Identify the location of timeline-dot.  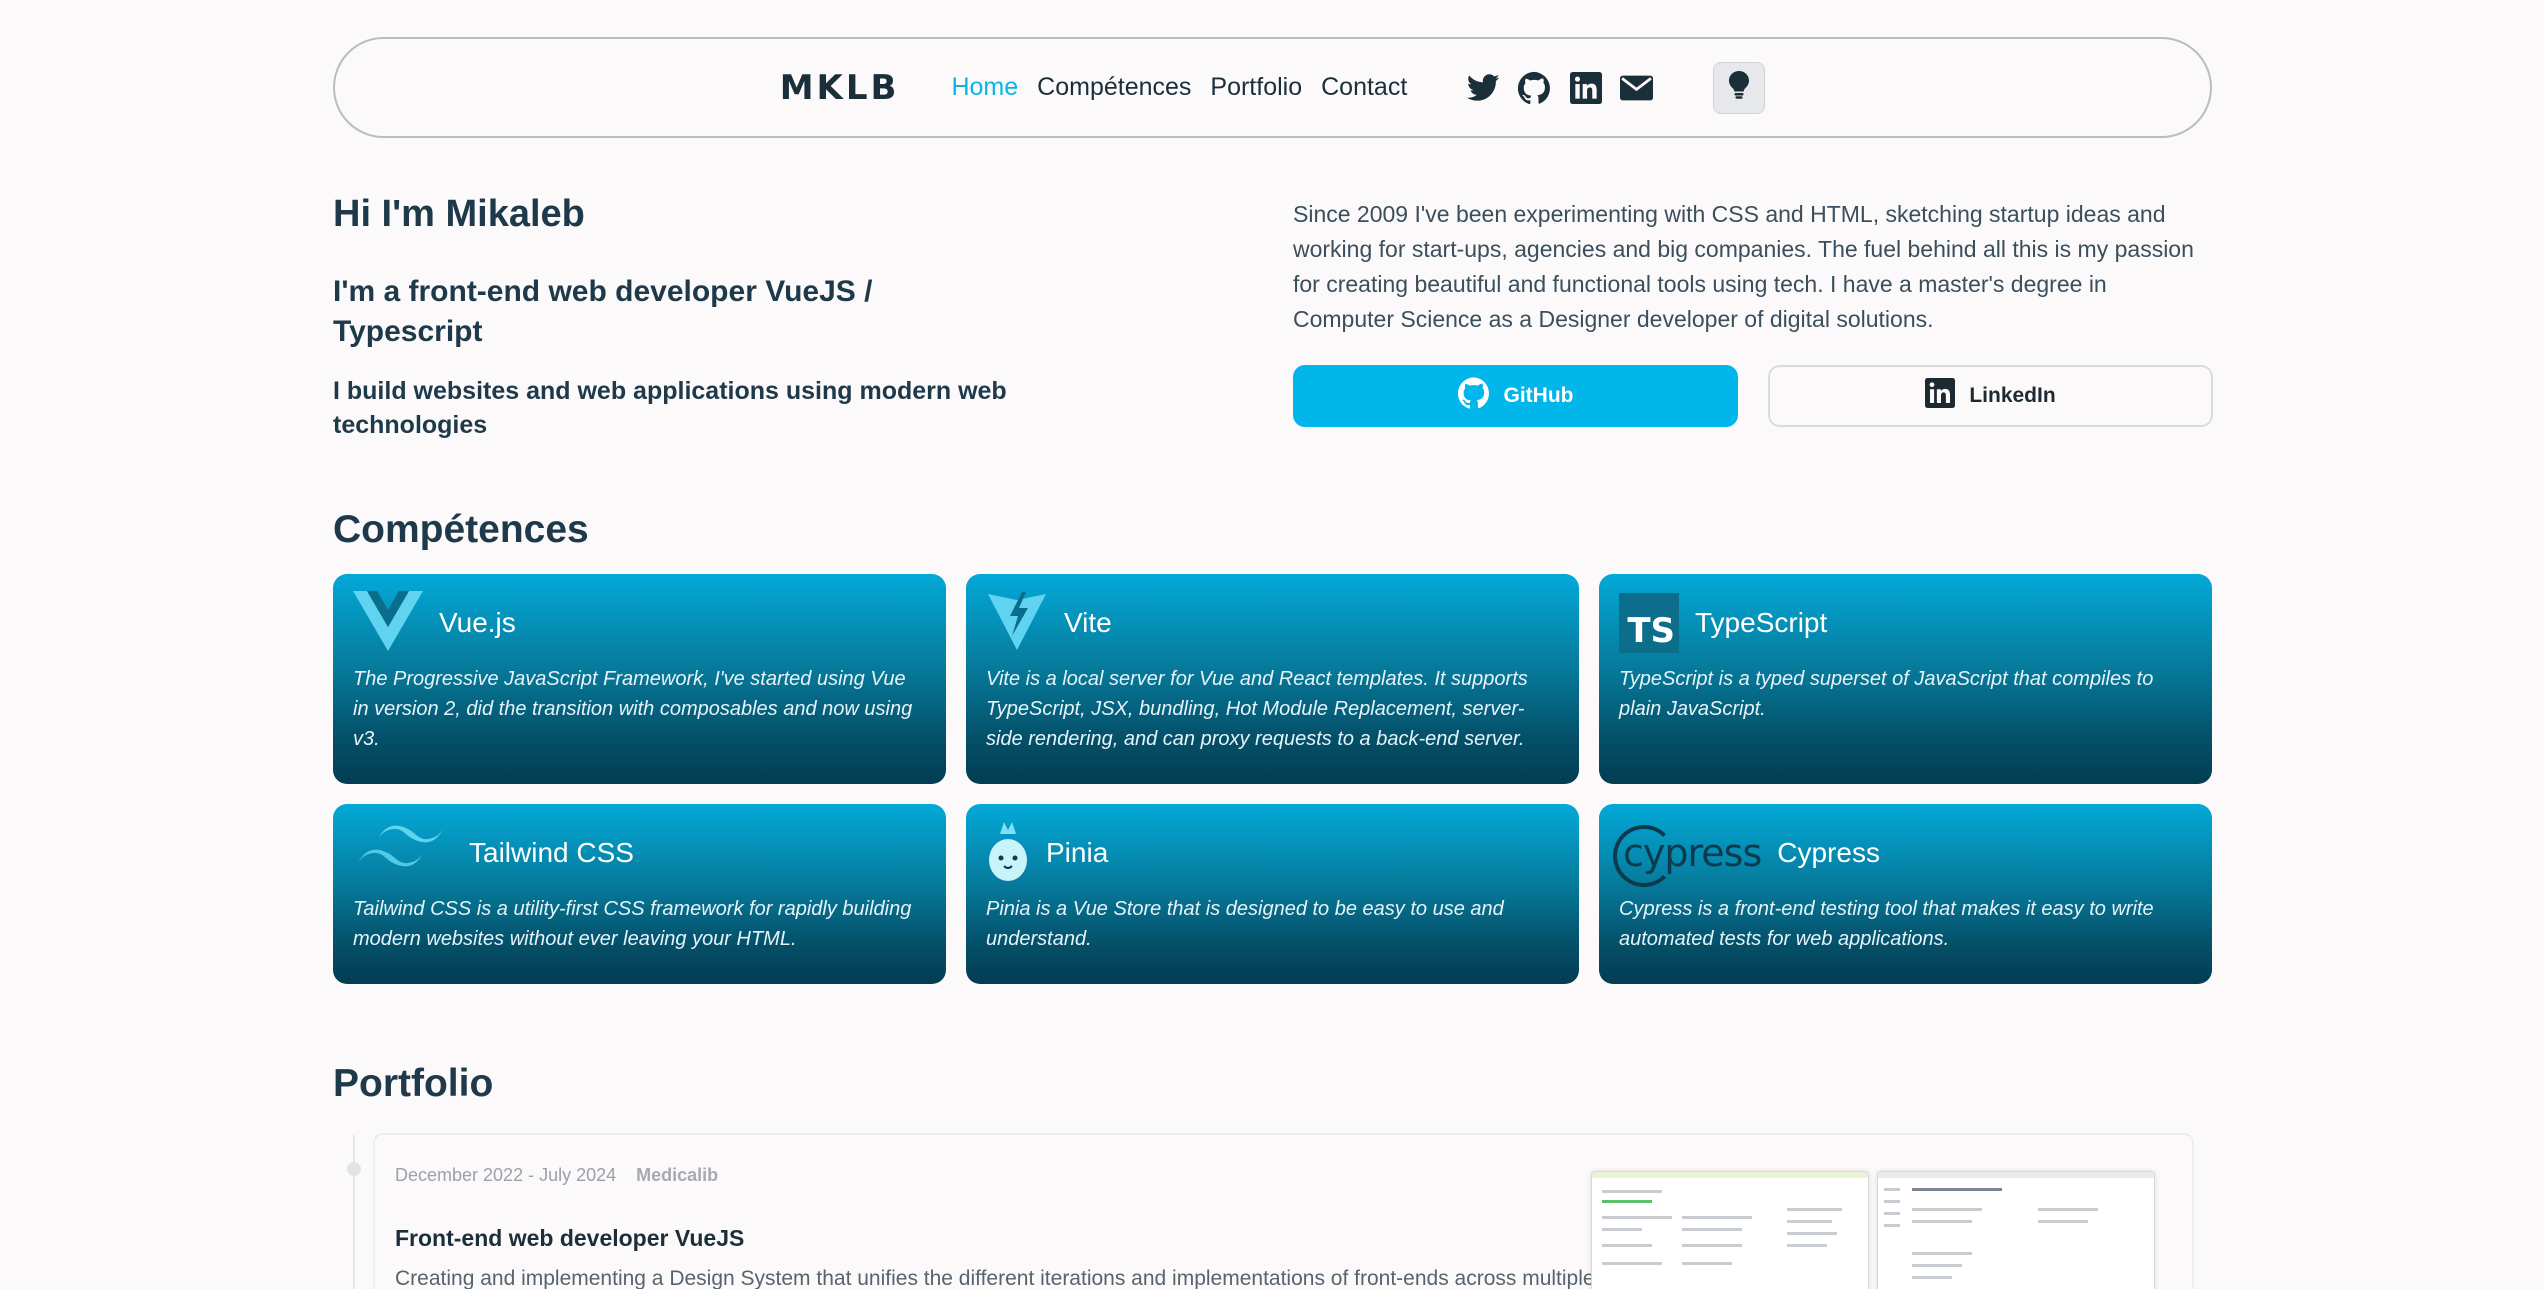
(354, 1169).